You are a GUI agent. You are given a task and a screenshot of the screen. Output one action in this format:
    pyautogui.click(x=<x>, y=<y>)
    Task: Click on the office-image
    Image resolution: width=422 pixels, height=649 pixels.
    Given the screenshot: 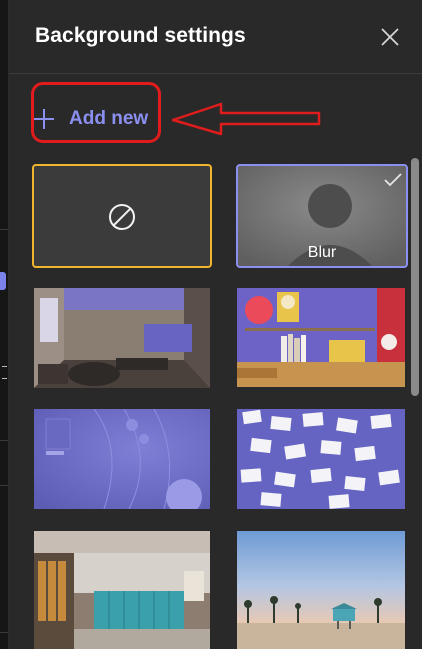 What is the action you would take?
    pyautogui.click(x=122, y=590)
    